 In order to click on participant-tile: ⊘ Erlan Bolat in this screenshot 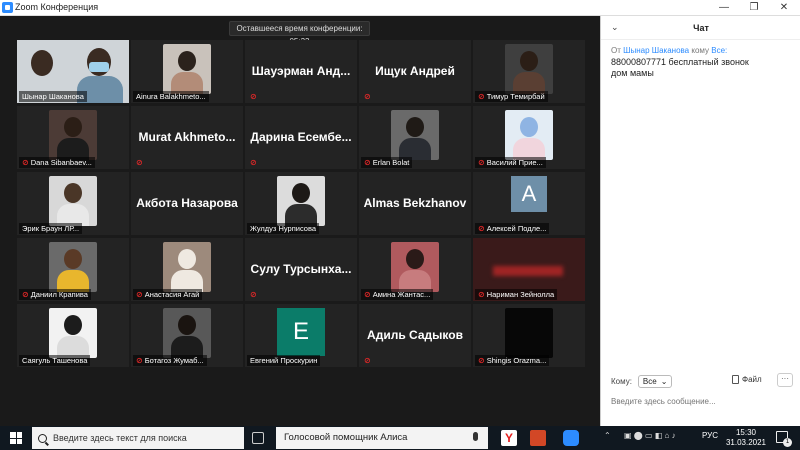, I will do `click(415, 137)`.